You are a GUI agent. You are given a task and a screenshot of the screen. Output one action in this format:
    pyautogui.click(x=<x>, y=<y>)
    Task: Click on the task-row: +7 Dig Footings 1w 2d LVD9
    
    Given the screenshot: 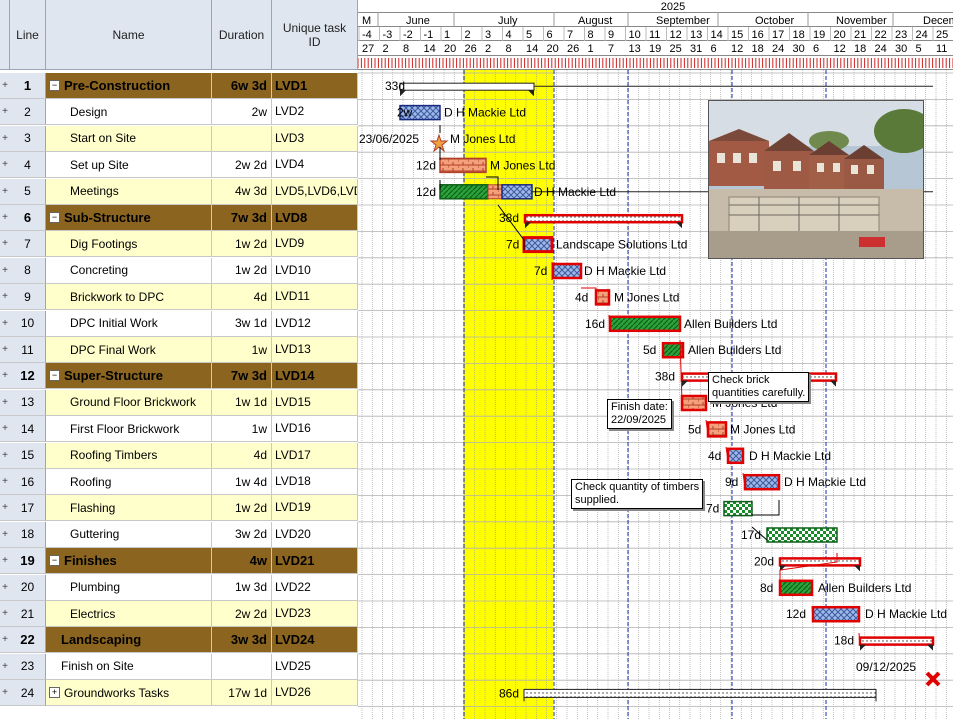 What is the action you would take?
    pyautogui.click(x=179, y=244)
    